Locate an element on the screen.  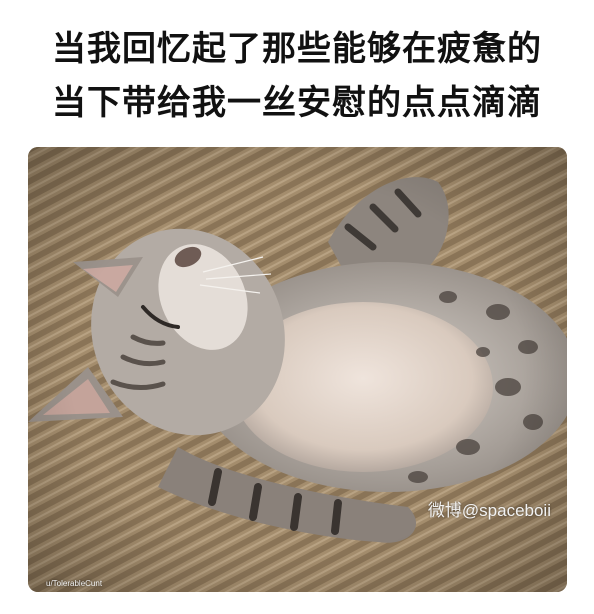
weibo-watermark: 微博@spaceboii is located at coordinates (489, 510).